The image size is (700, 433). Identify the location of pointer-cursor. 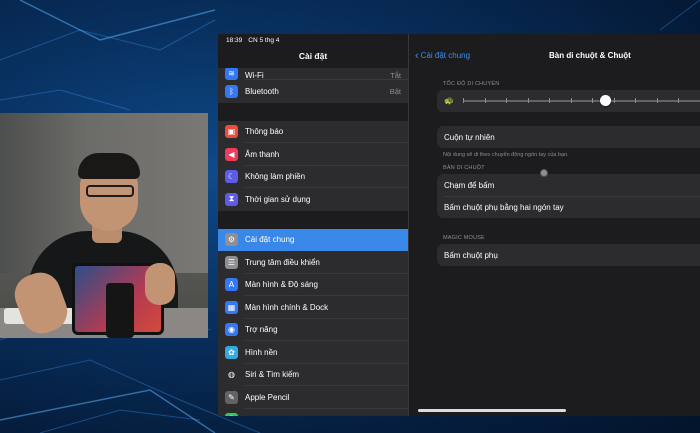
(544, 173).